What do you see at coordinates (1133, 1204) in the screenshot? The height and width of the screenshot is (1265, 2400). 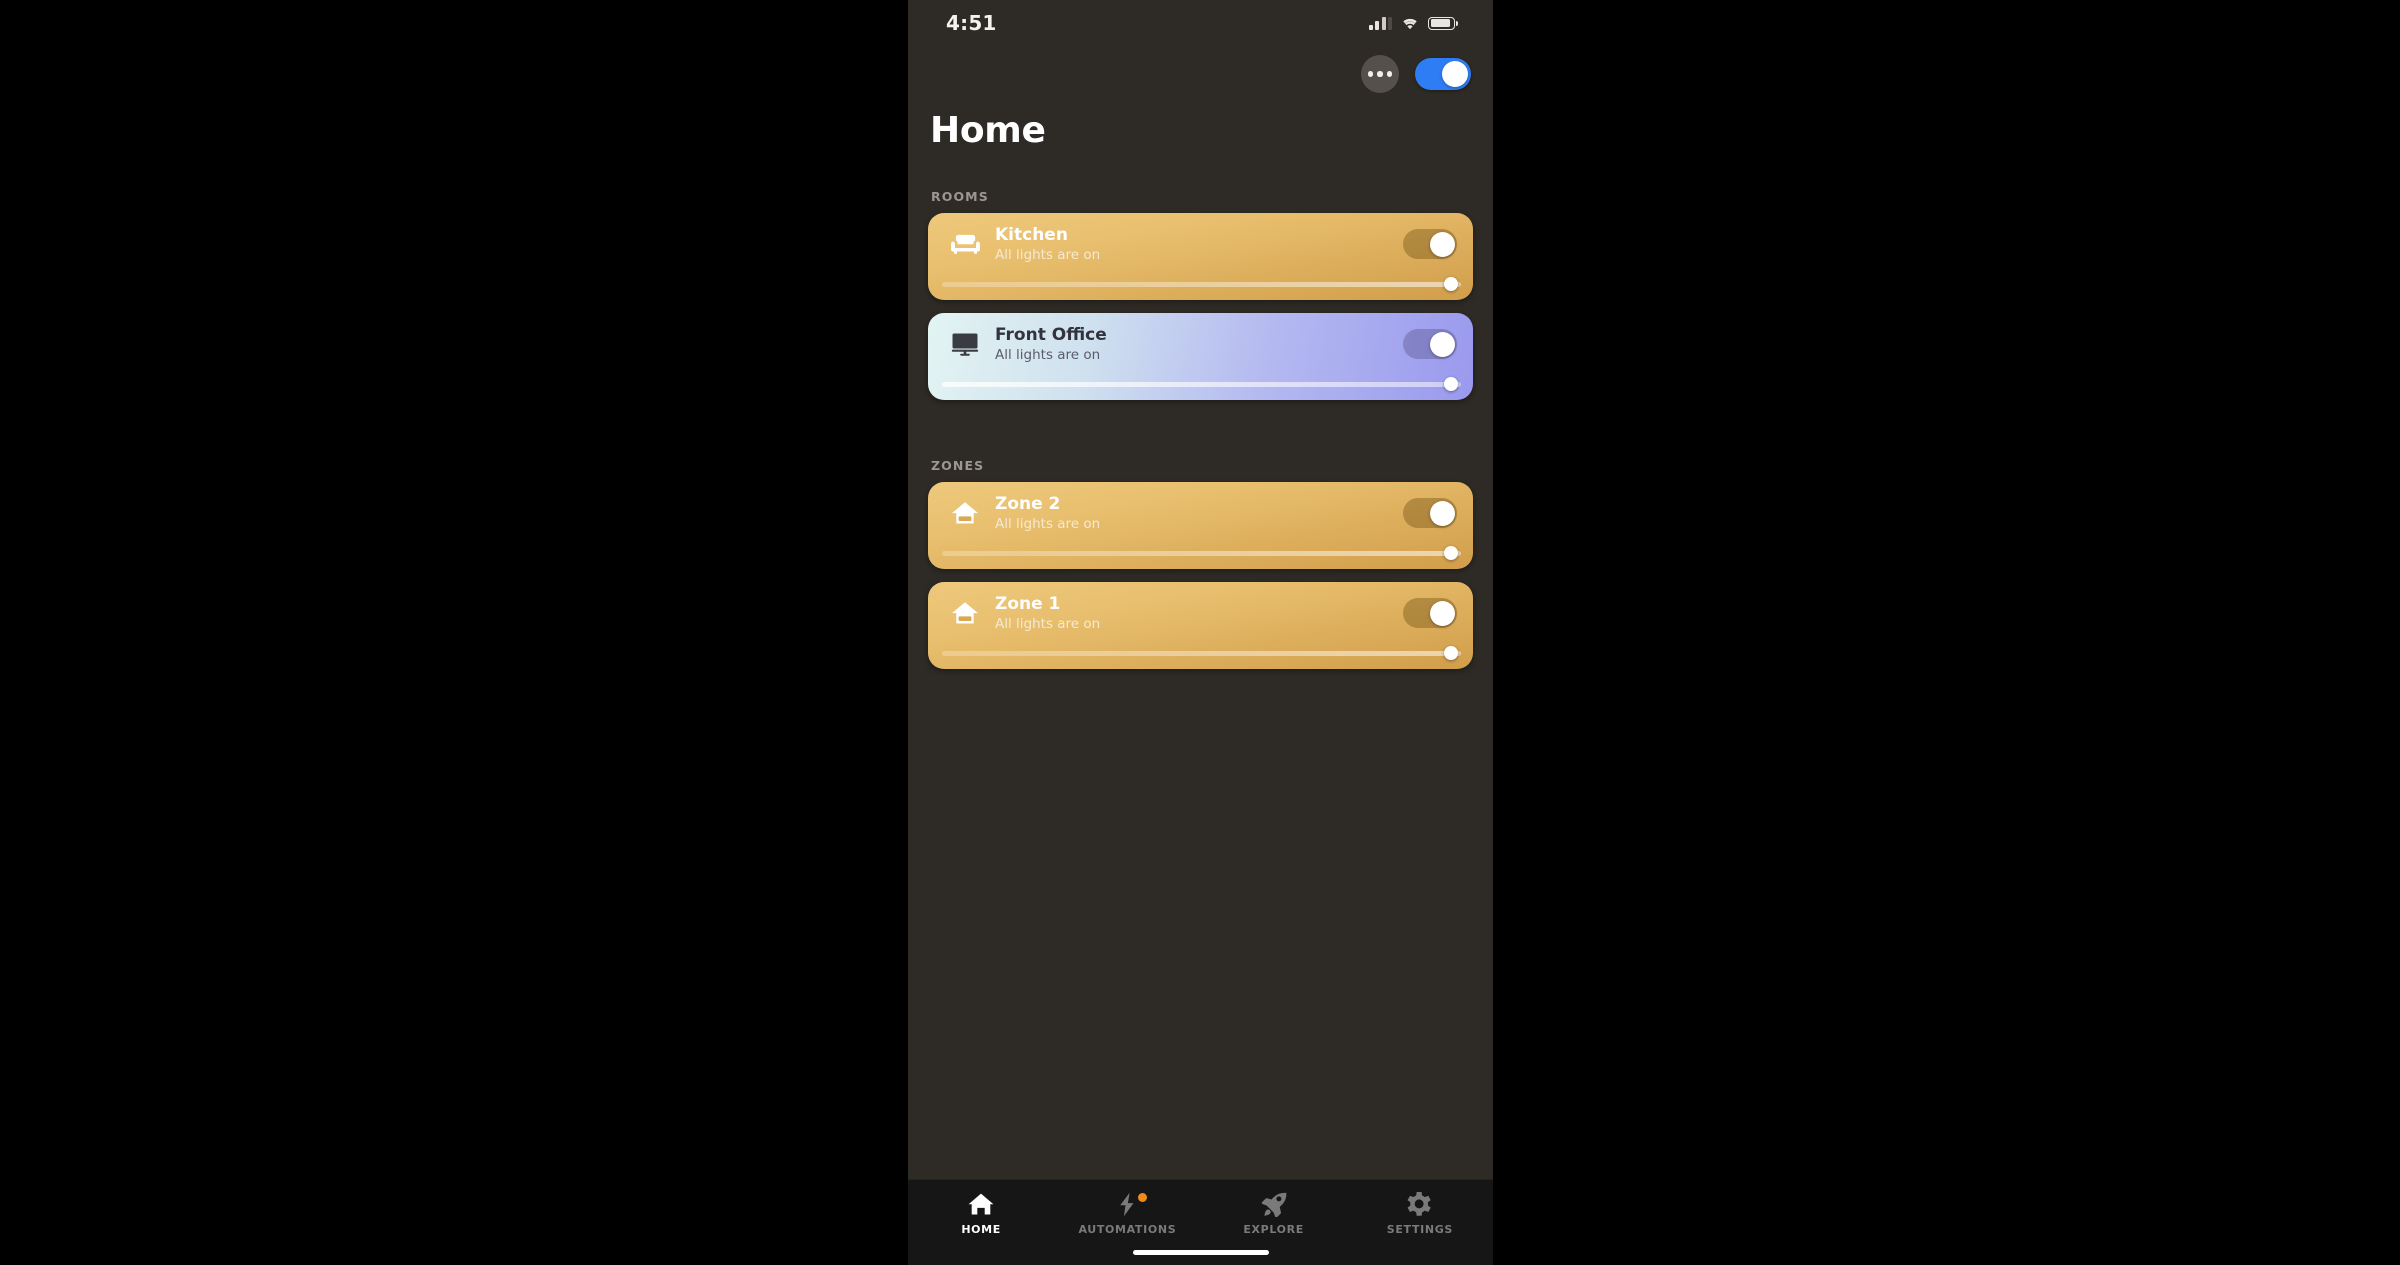 I see `lightning-bolt-icon` at bounding box center [1133, 1204].